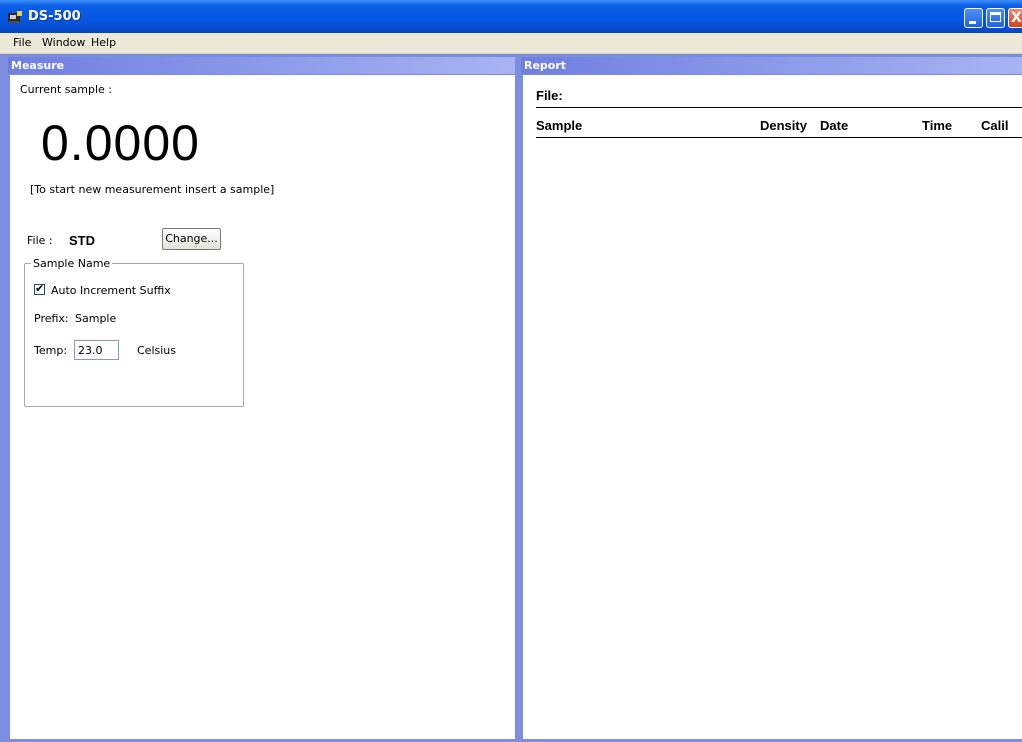 The image size is (1022, 742). I want to click on app-icon, so click(15, 17).